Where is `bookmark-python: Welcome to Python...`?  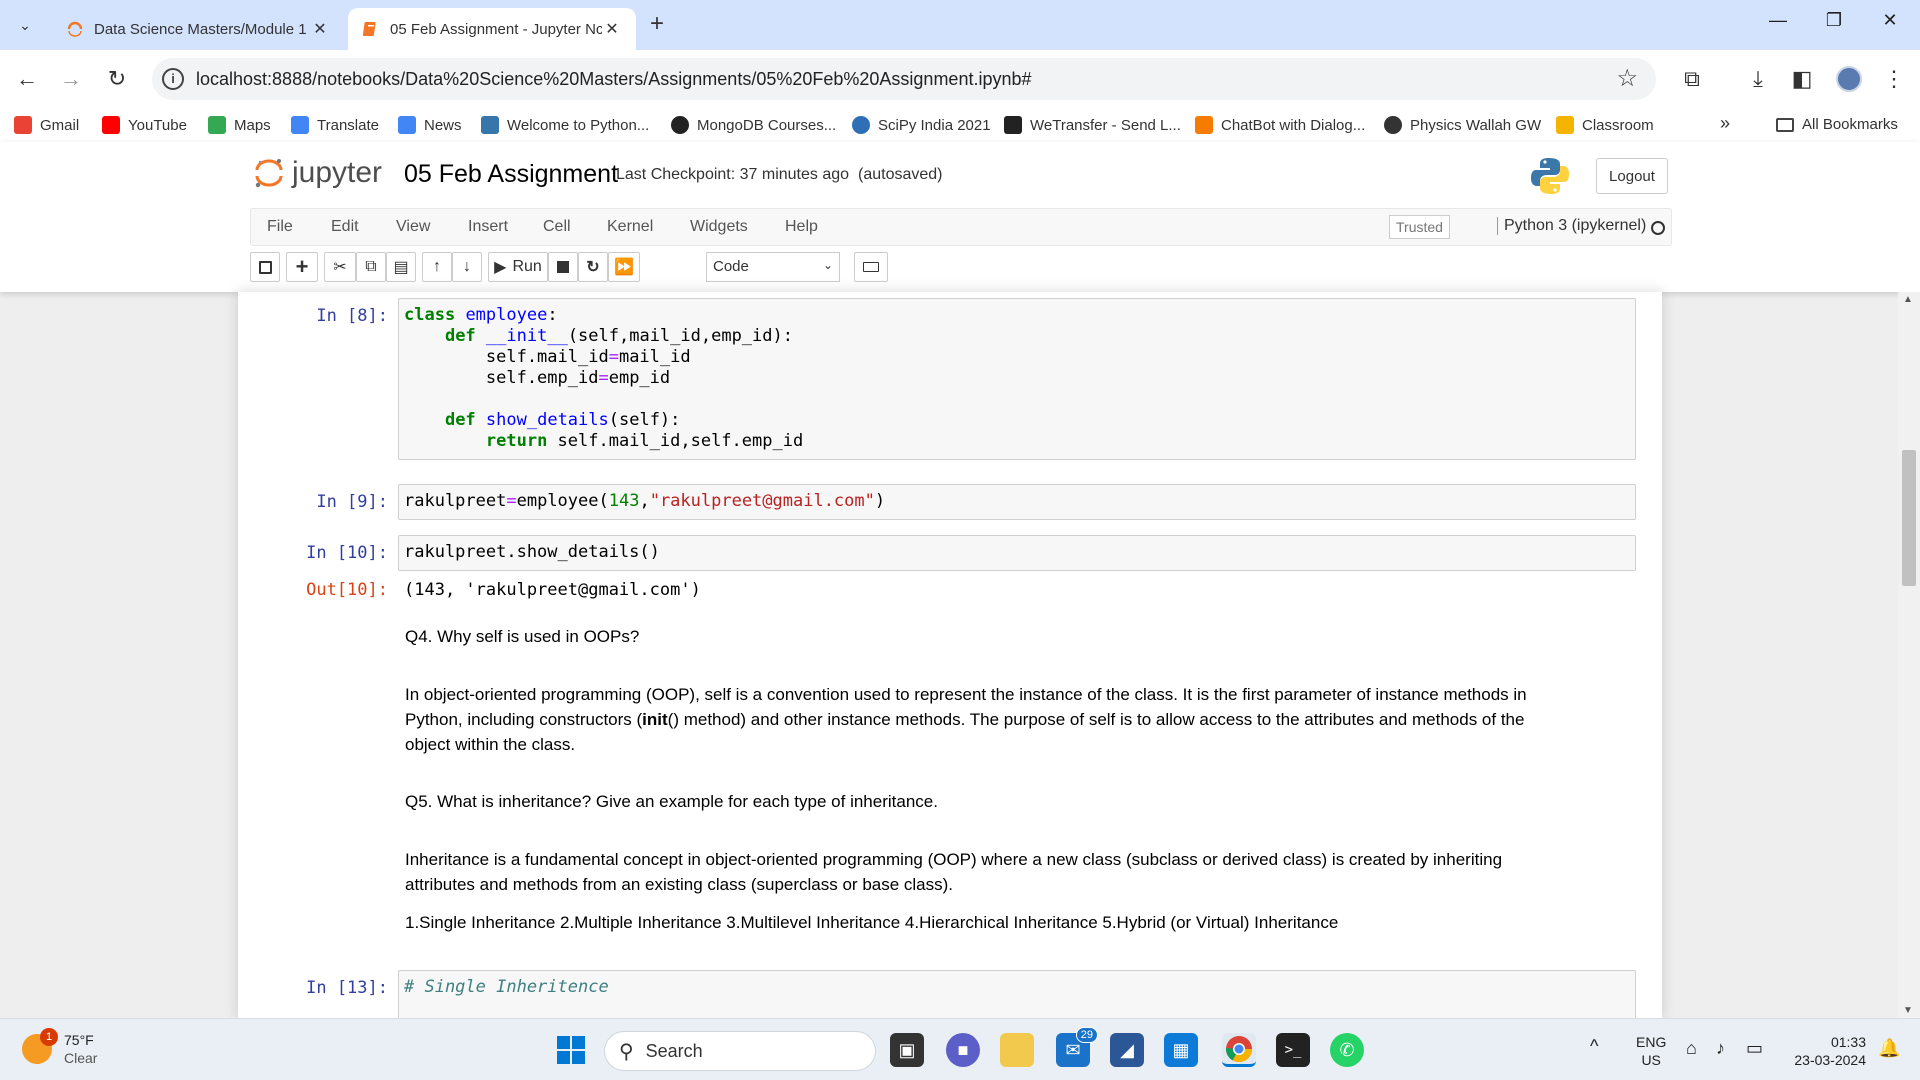 bookmark-python: Welcome to Python... is located at coordinates (565, 125).